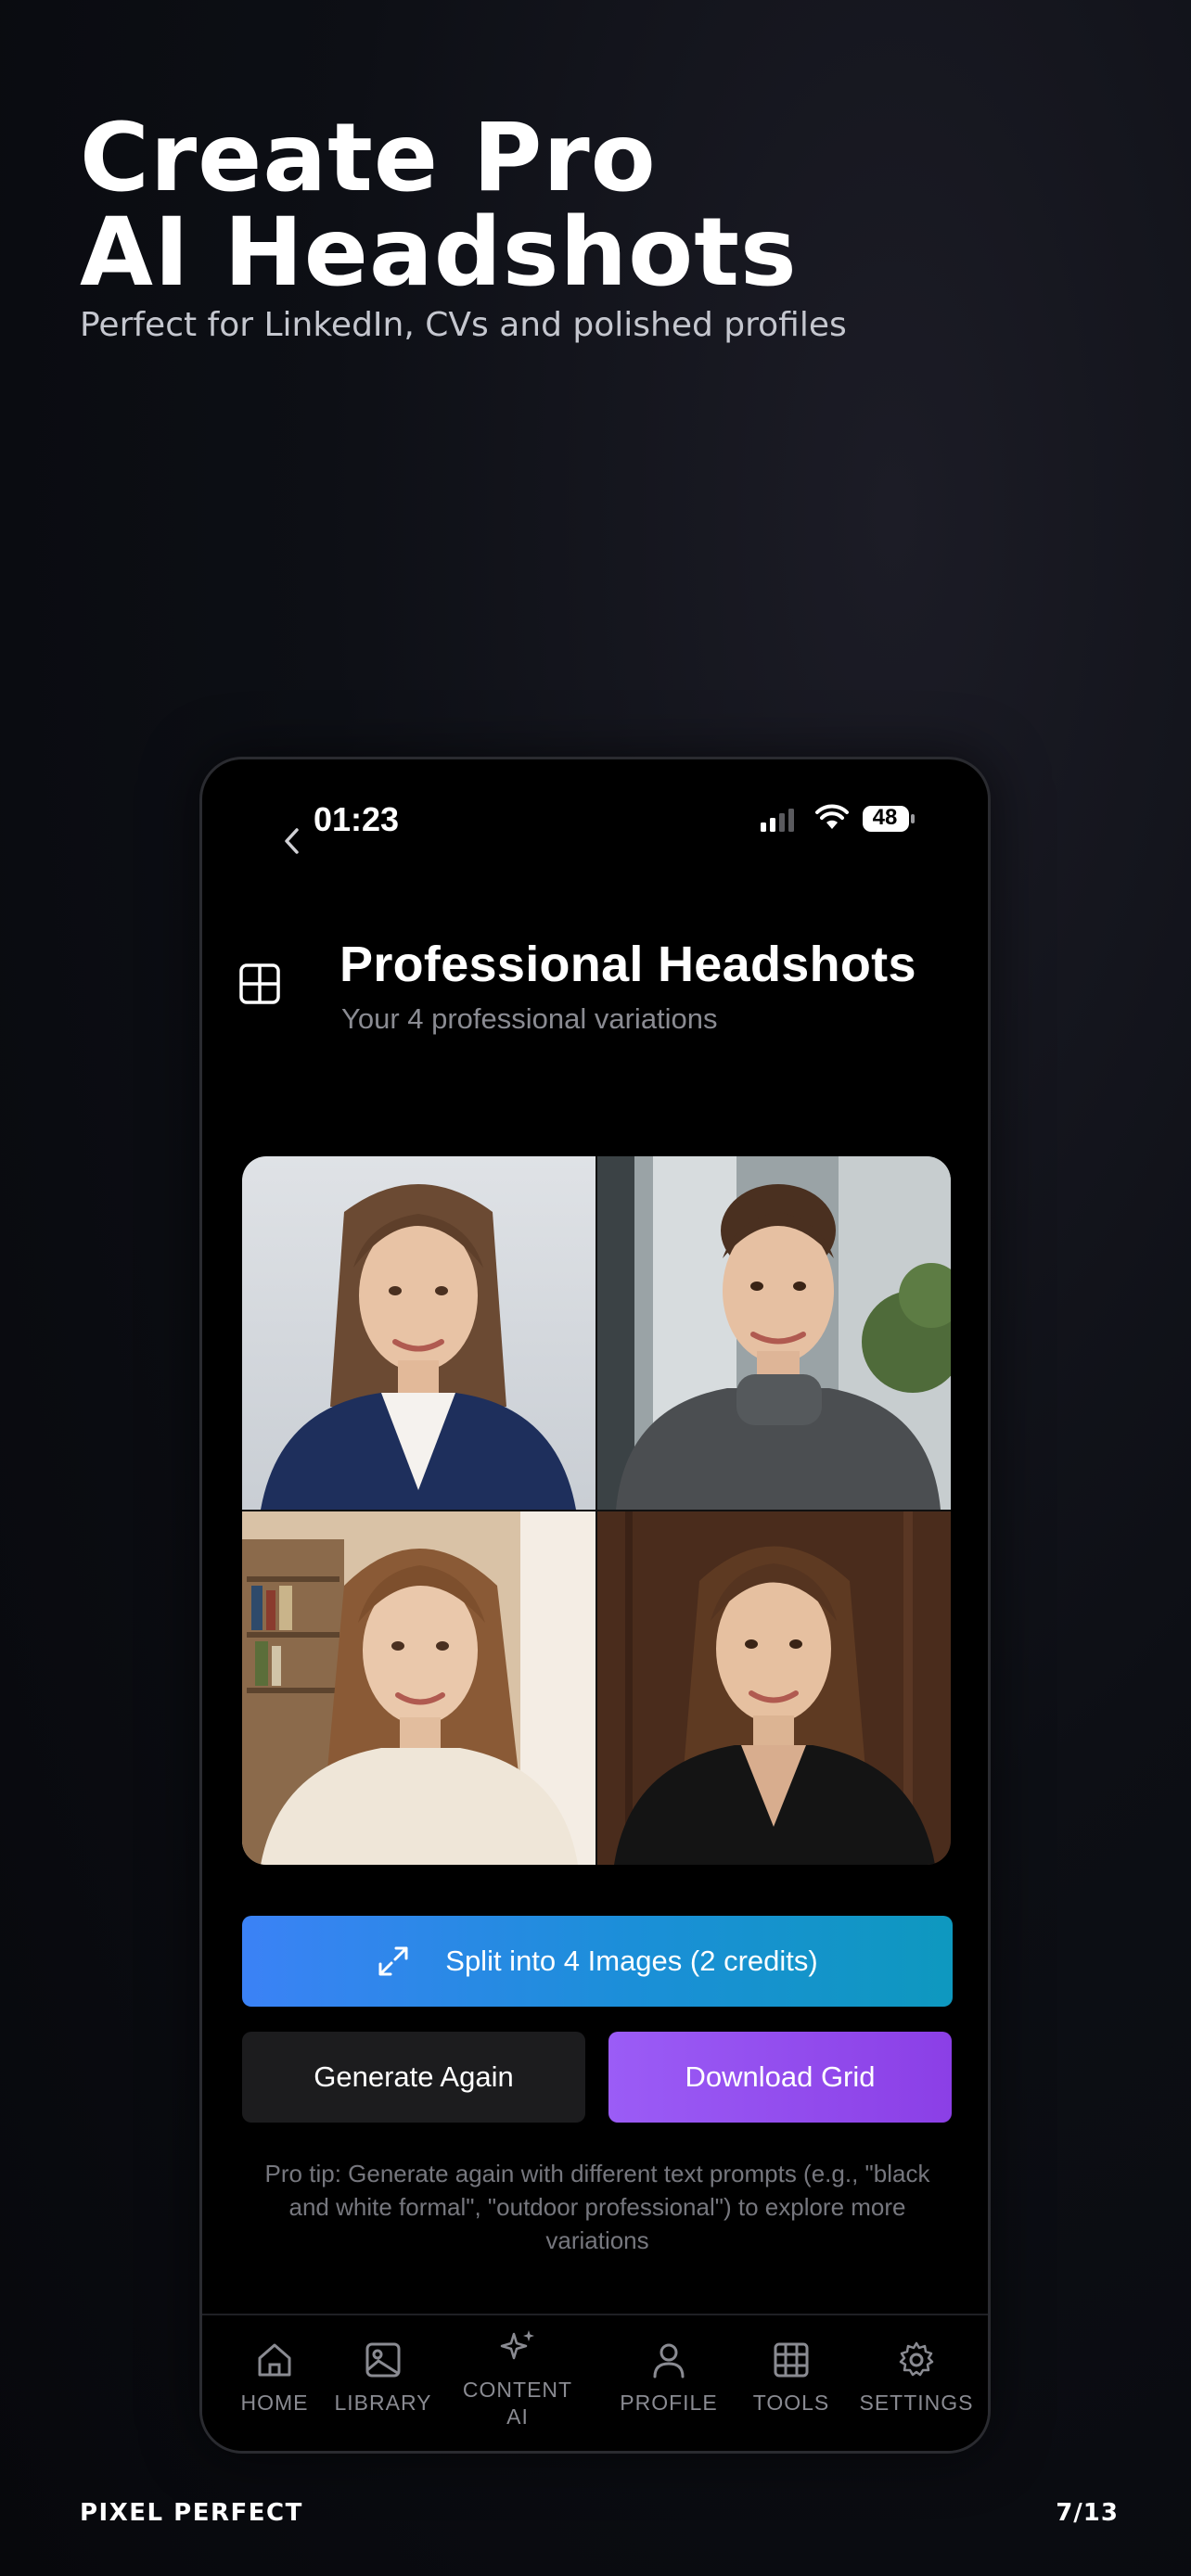  Describe the element at coordinates (1087, 2513) in the screenshot. I see `page-indicator: 7/13` at that location.